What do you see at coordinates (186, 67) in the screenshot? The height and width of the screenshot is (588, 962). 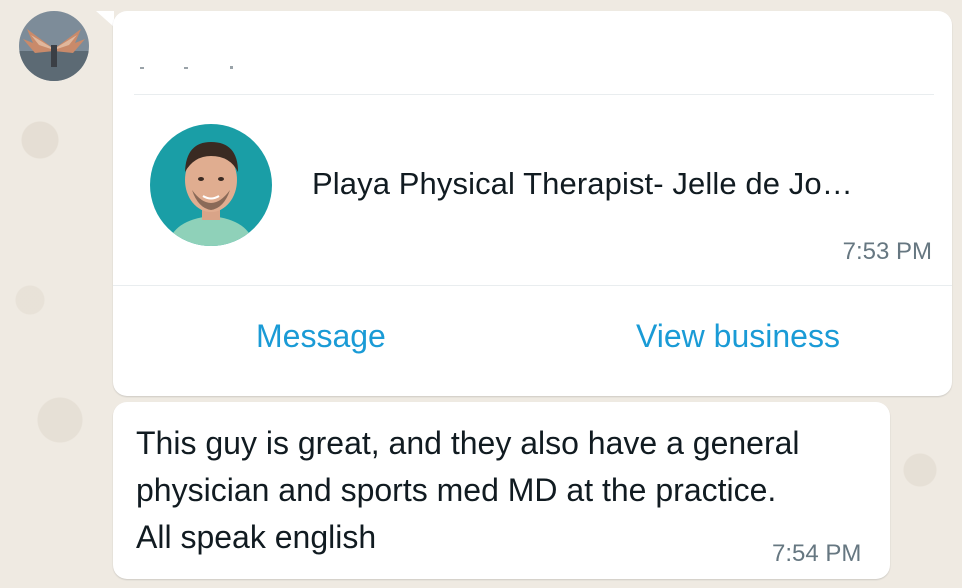 I see `truncated-text-fragment` at bounding box center [186, 67].